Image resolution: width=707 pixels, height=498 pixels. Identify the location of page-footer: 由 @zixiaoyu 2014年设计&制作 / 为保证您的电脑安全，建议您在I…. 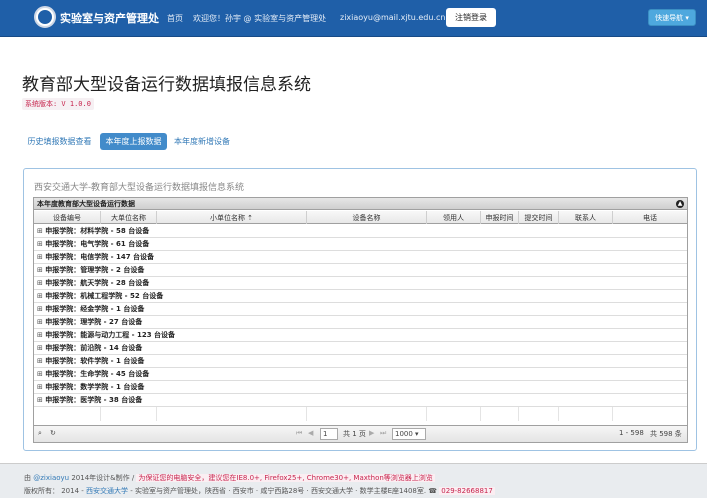
(353, 480).